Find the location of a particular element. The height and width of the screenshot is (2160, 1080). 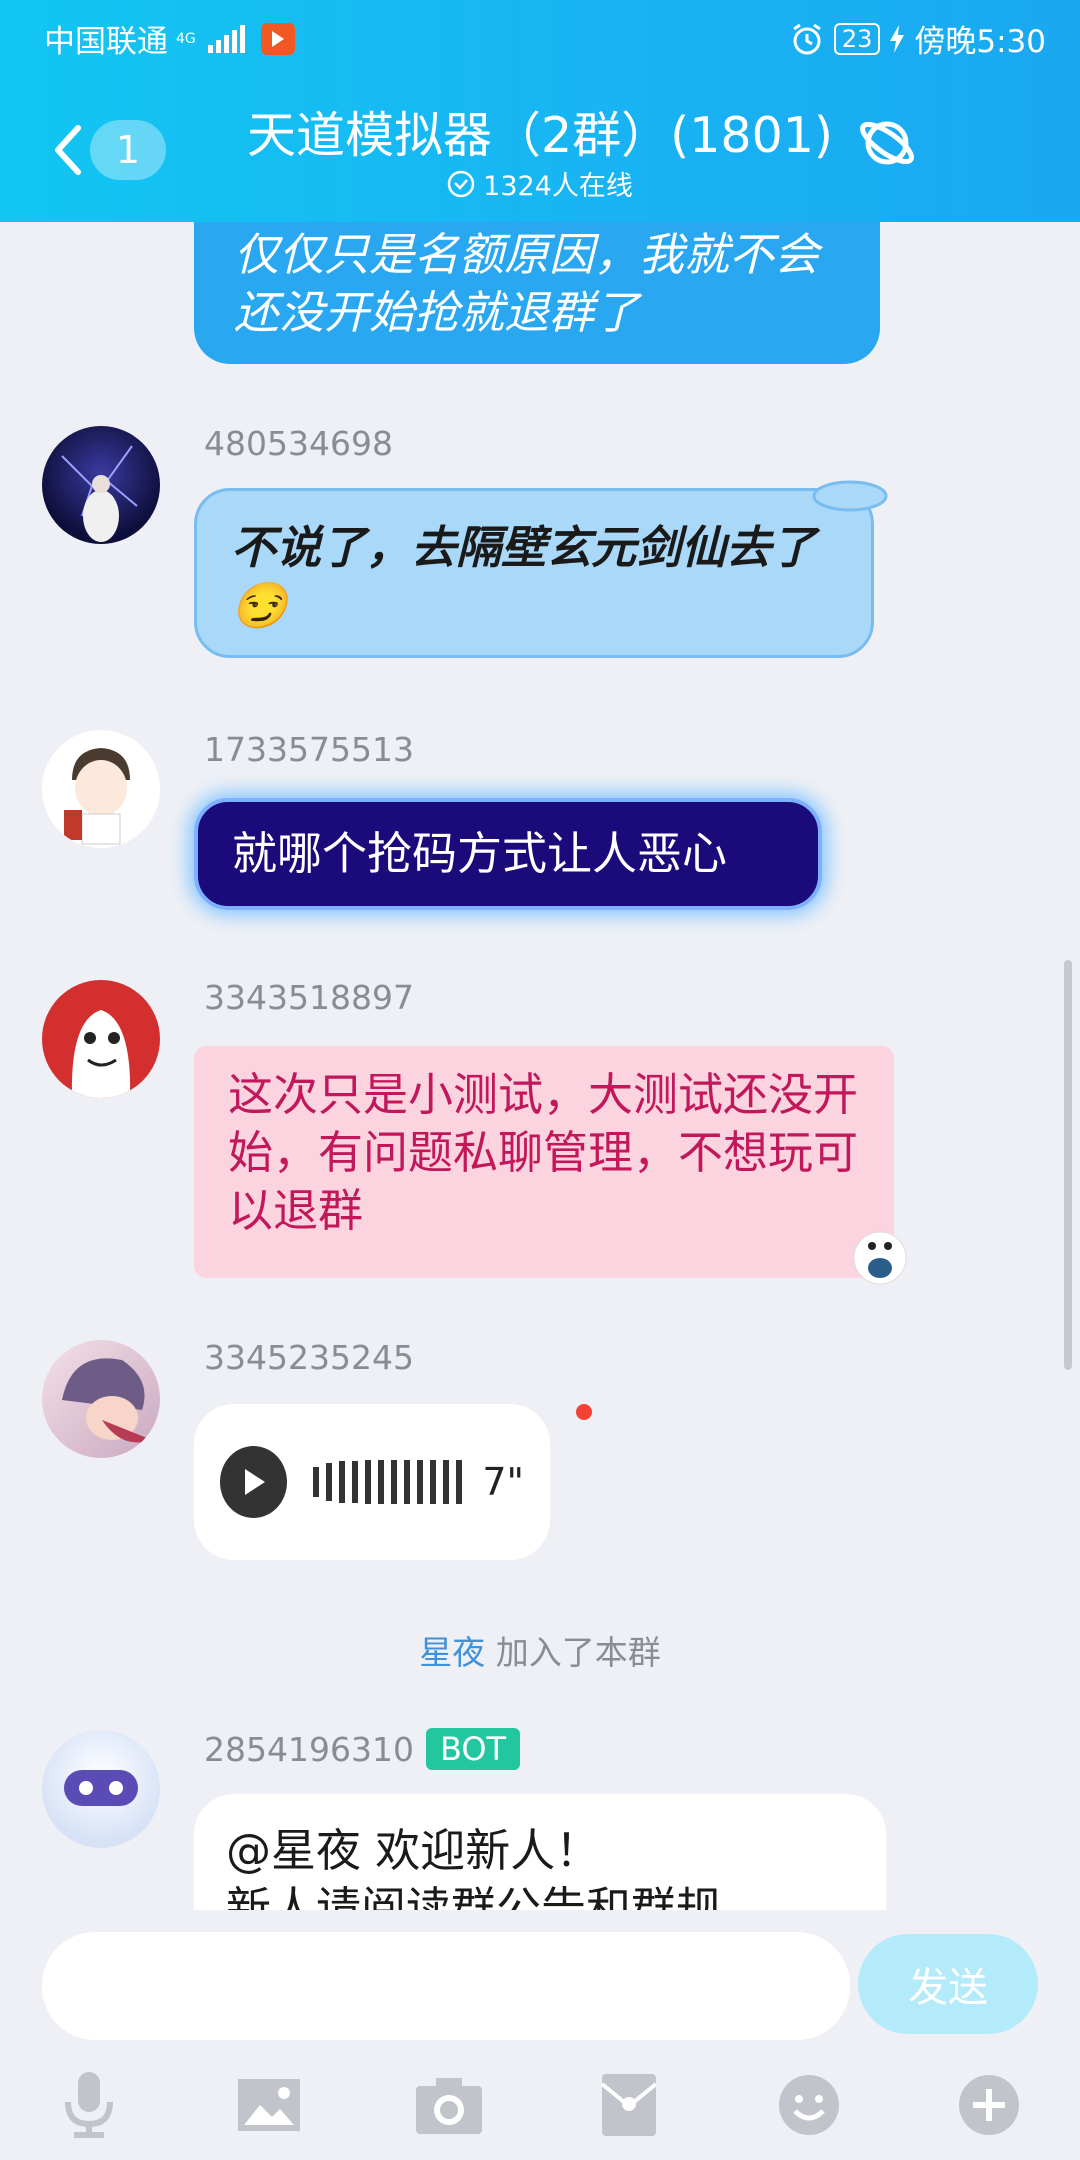

signal-icon is located at coordinates (226, 38).